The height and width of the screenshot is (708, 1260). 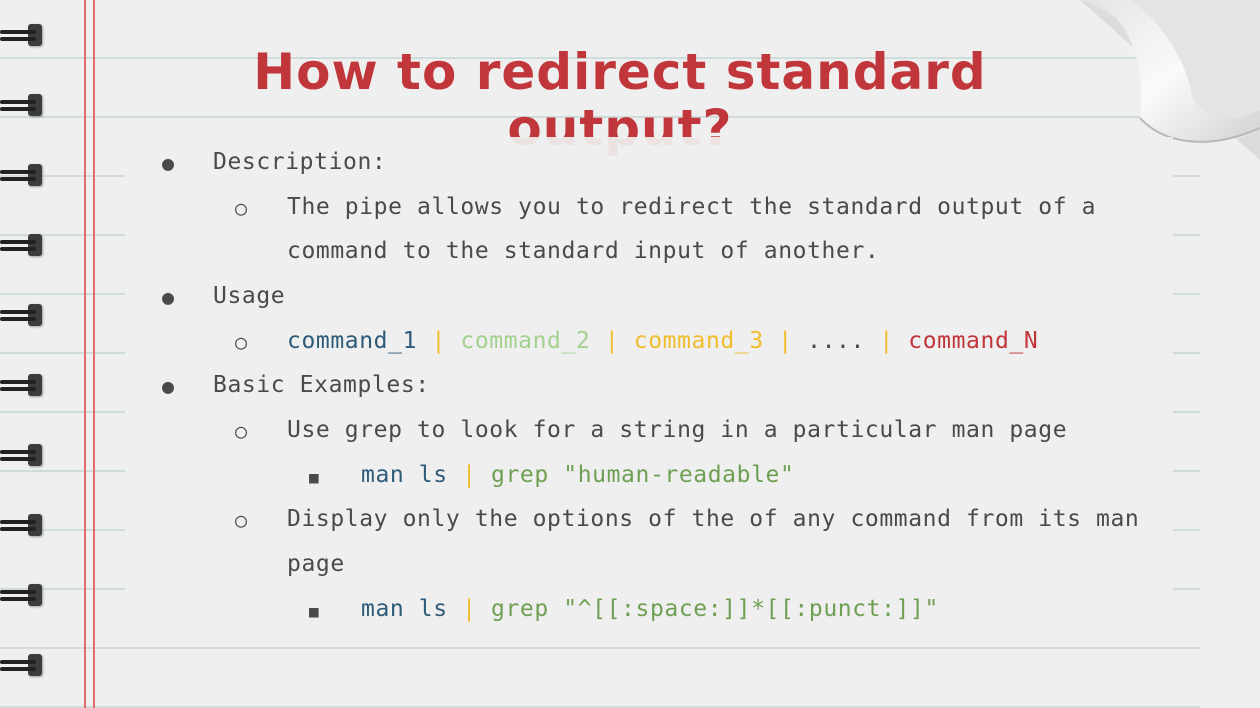 I want to click on usage-pipe-2: |, so click(x=612, y=341).